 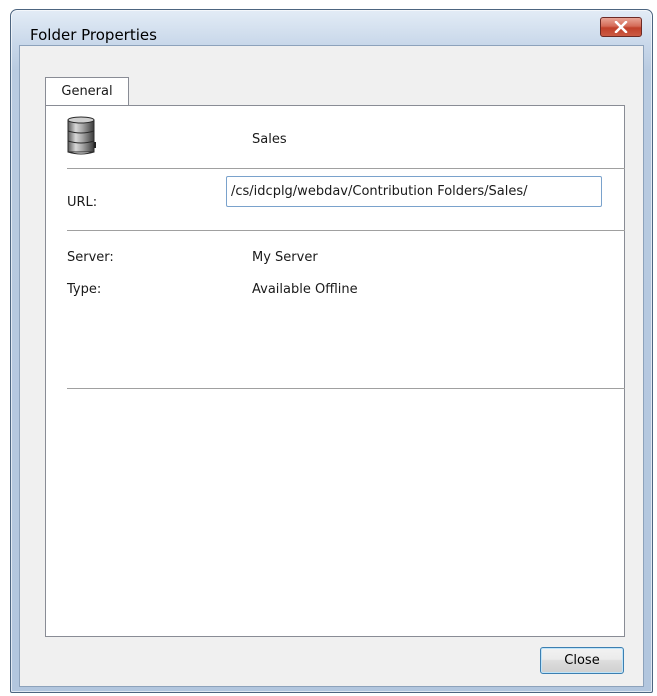 I want to click on type-label: Type:, so click(x=84, y=289).